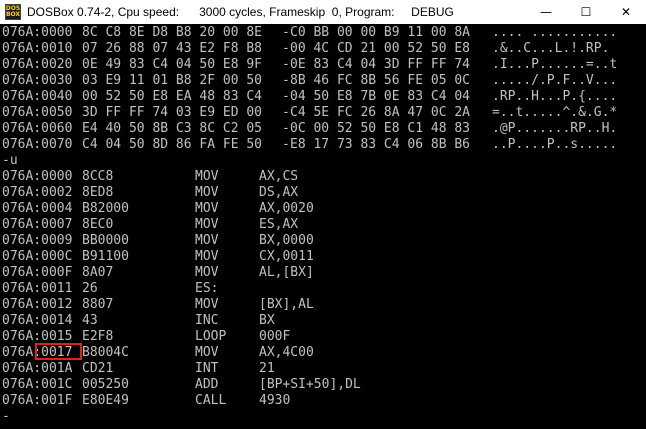  I want to click on dump-address: 076A:0050, so click(37, 112).